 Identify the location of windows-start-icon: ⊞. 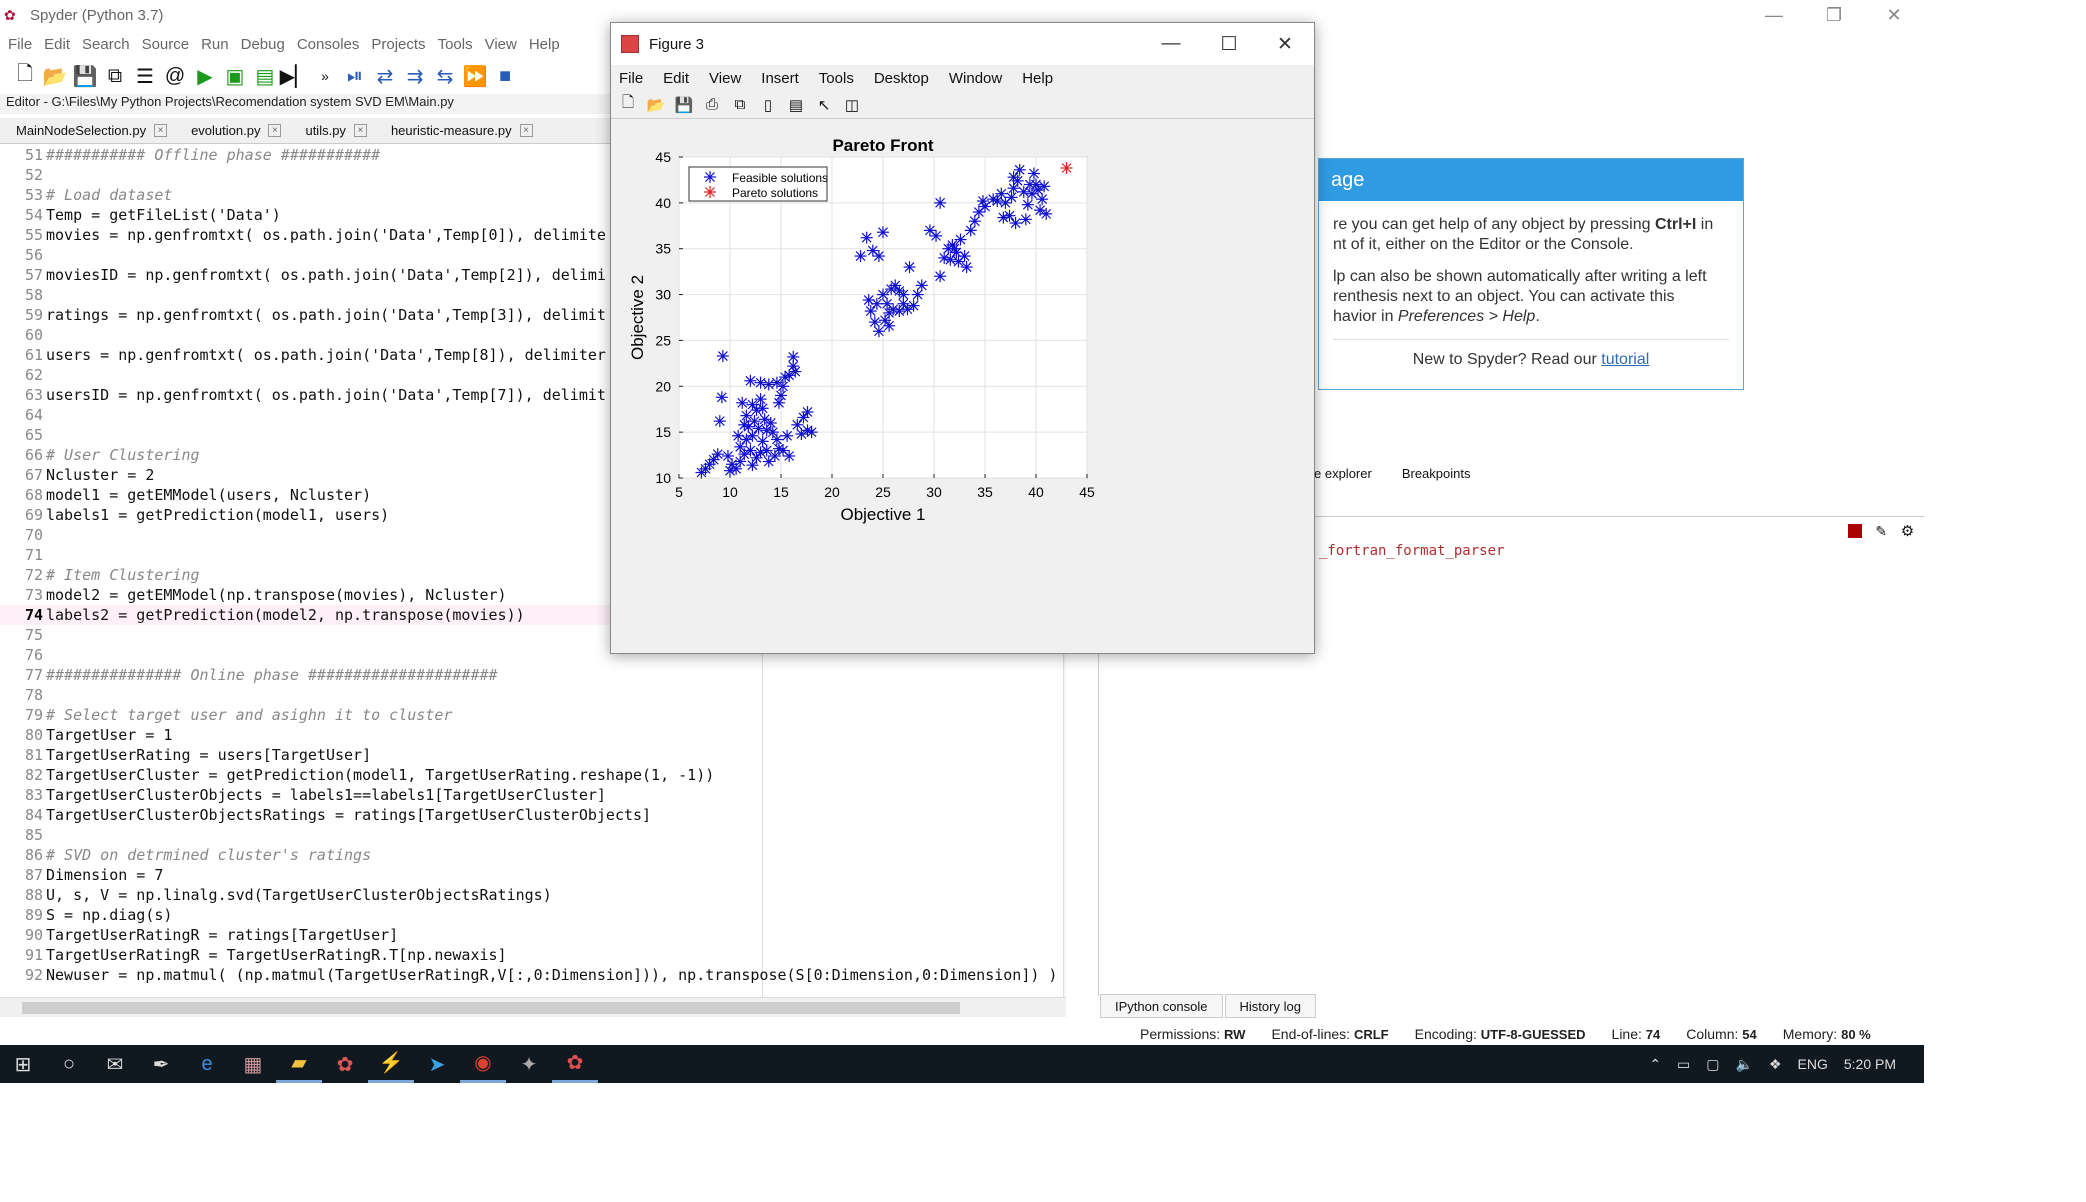
(23, 1064).